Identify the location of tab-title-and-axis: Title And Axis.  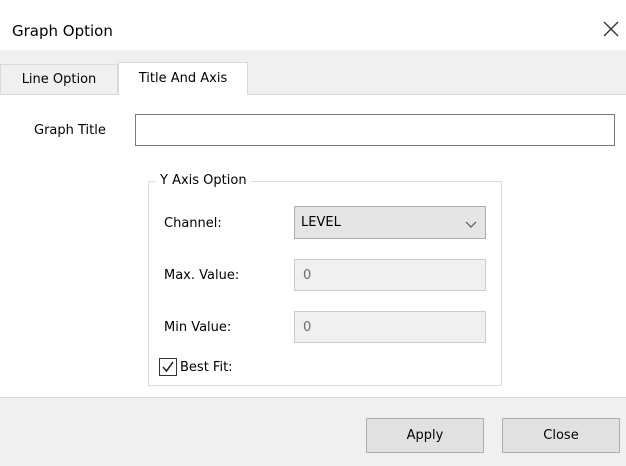
(183, 78).